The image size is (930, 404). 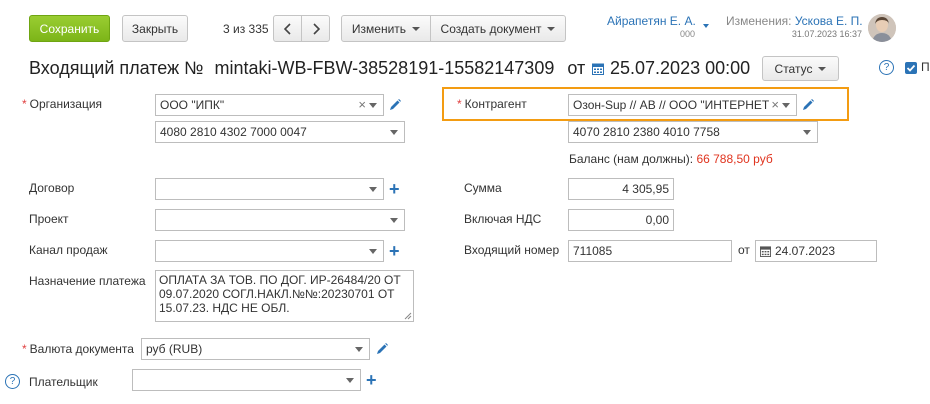 What do you see at coordinates (793, 68) in the screenshot?
I see `status-label: Статус` at bounding box center [793, 68].